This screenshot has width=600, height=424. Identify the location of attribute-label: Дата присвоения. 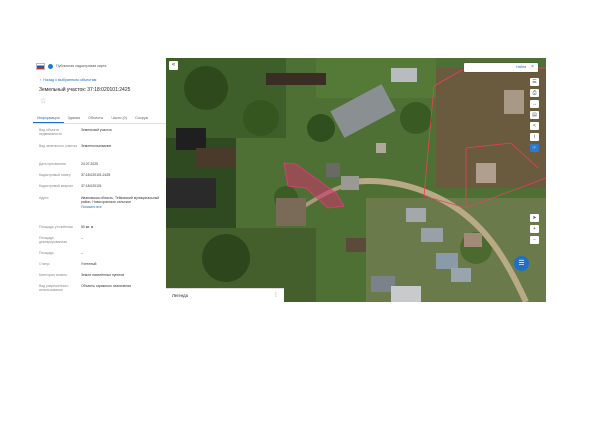
(52, 164).